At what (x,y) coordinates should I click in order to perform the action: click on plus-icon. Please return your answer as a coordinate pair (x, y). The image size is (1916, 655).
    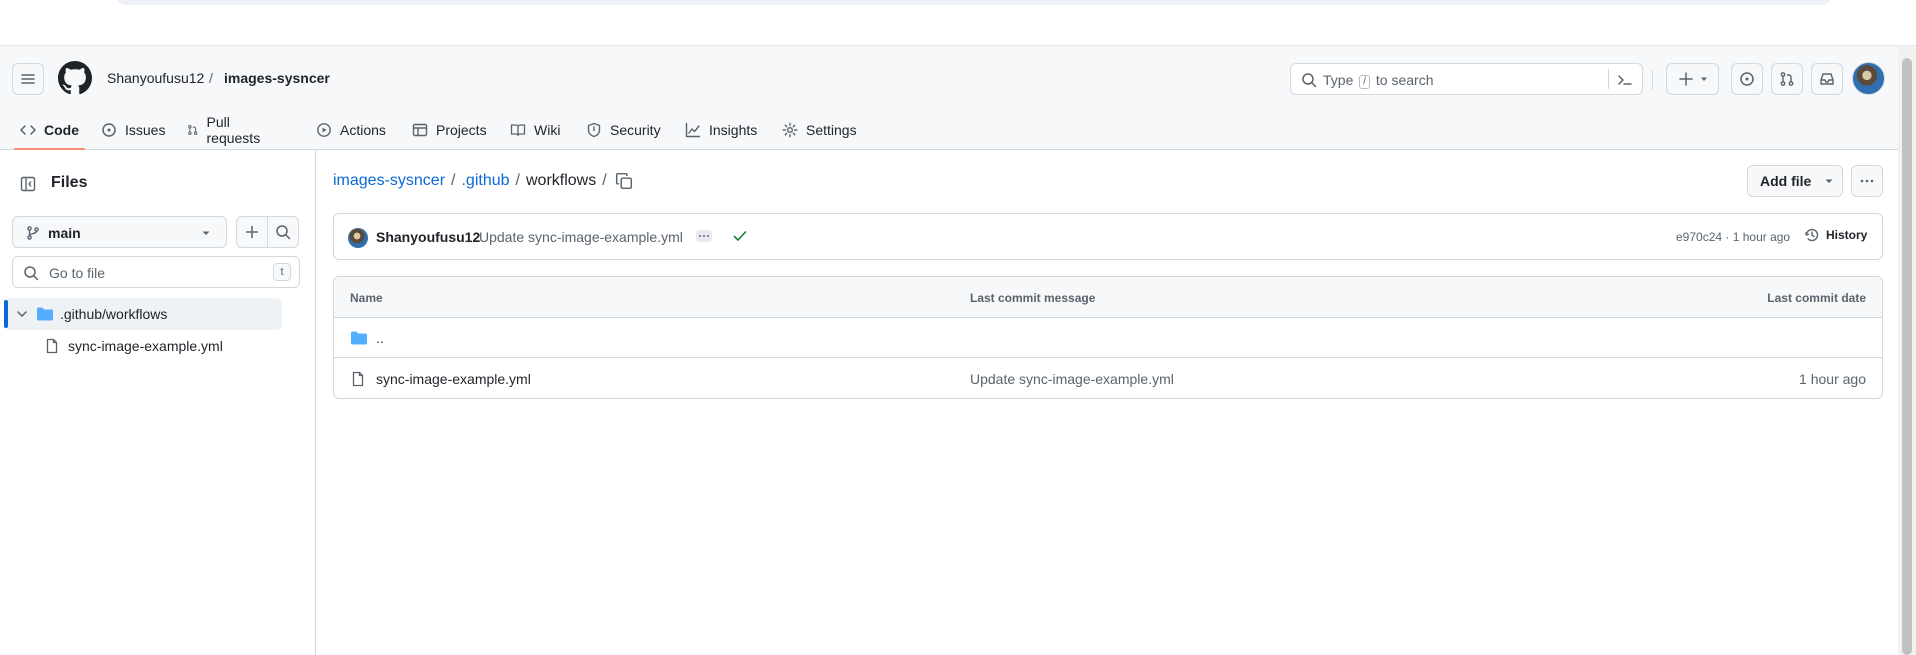
    Looking at the image, I should click on (252, 232).